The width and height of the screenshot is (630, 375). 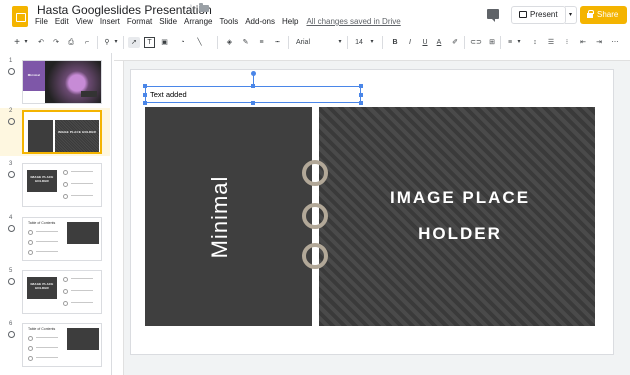 What do you see at coordinates (253, 103) in the screenshot?
I see `resize-handle-bottom` at bounding box center [253, 103].